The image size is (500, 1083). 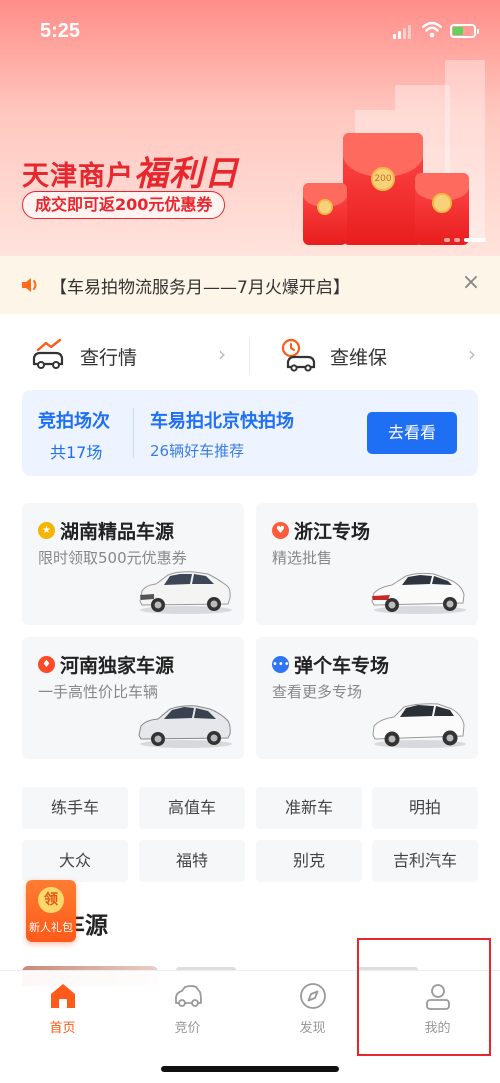 What do you see at coordinates (48, 353) in the screenshot?
I see `market-car-icon` at bounding box center [48, 353].